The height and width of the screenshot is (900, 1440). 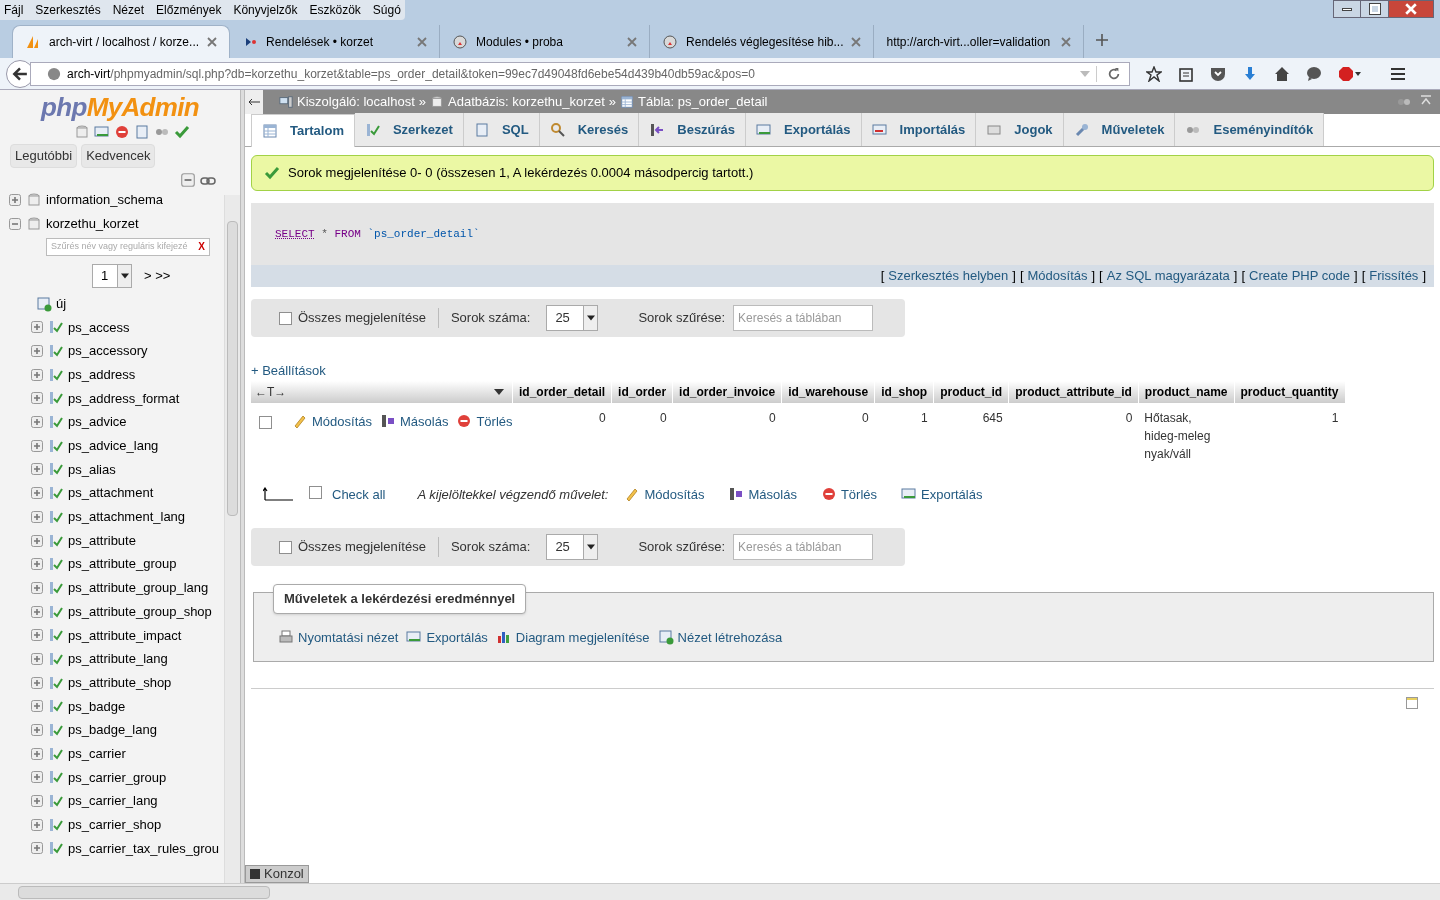 What do you see at coordinates (108, 351) in the screenshot?
I see `table-name: ps_accessory` at bounding box center [108, 351].